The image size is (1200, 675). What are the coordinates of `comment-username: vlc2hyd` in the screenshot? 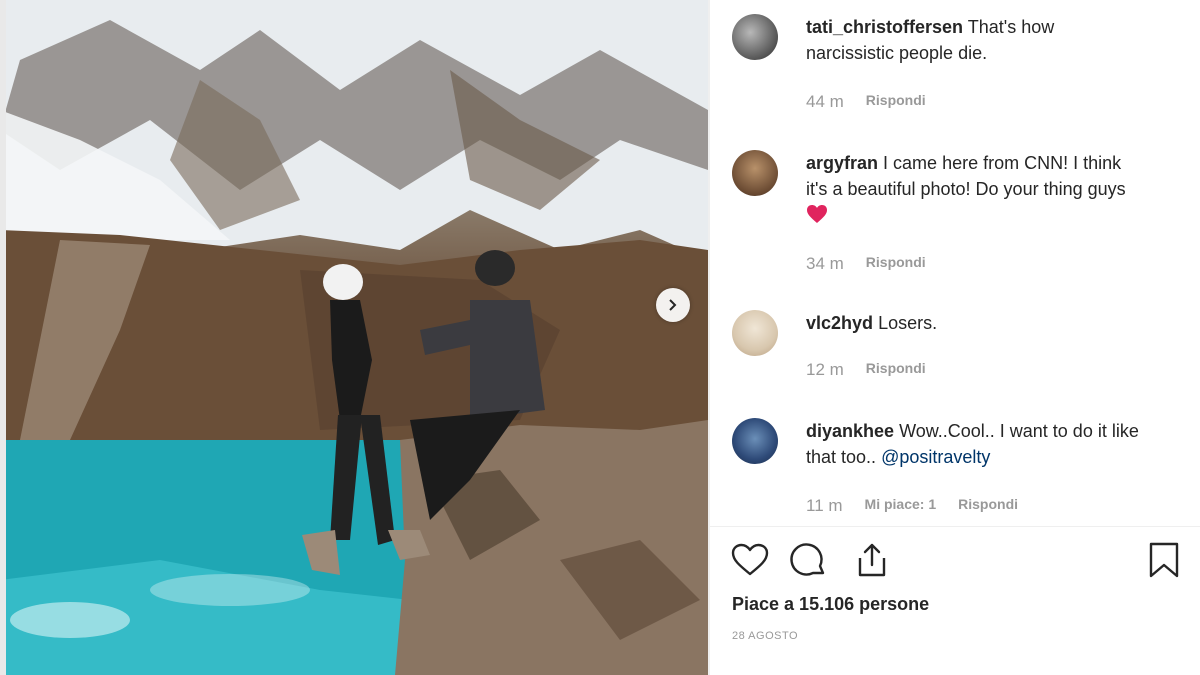 It's located at (839, 323).